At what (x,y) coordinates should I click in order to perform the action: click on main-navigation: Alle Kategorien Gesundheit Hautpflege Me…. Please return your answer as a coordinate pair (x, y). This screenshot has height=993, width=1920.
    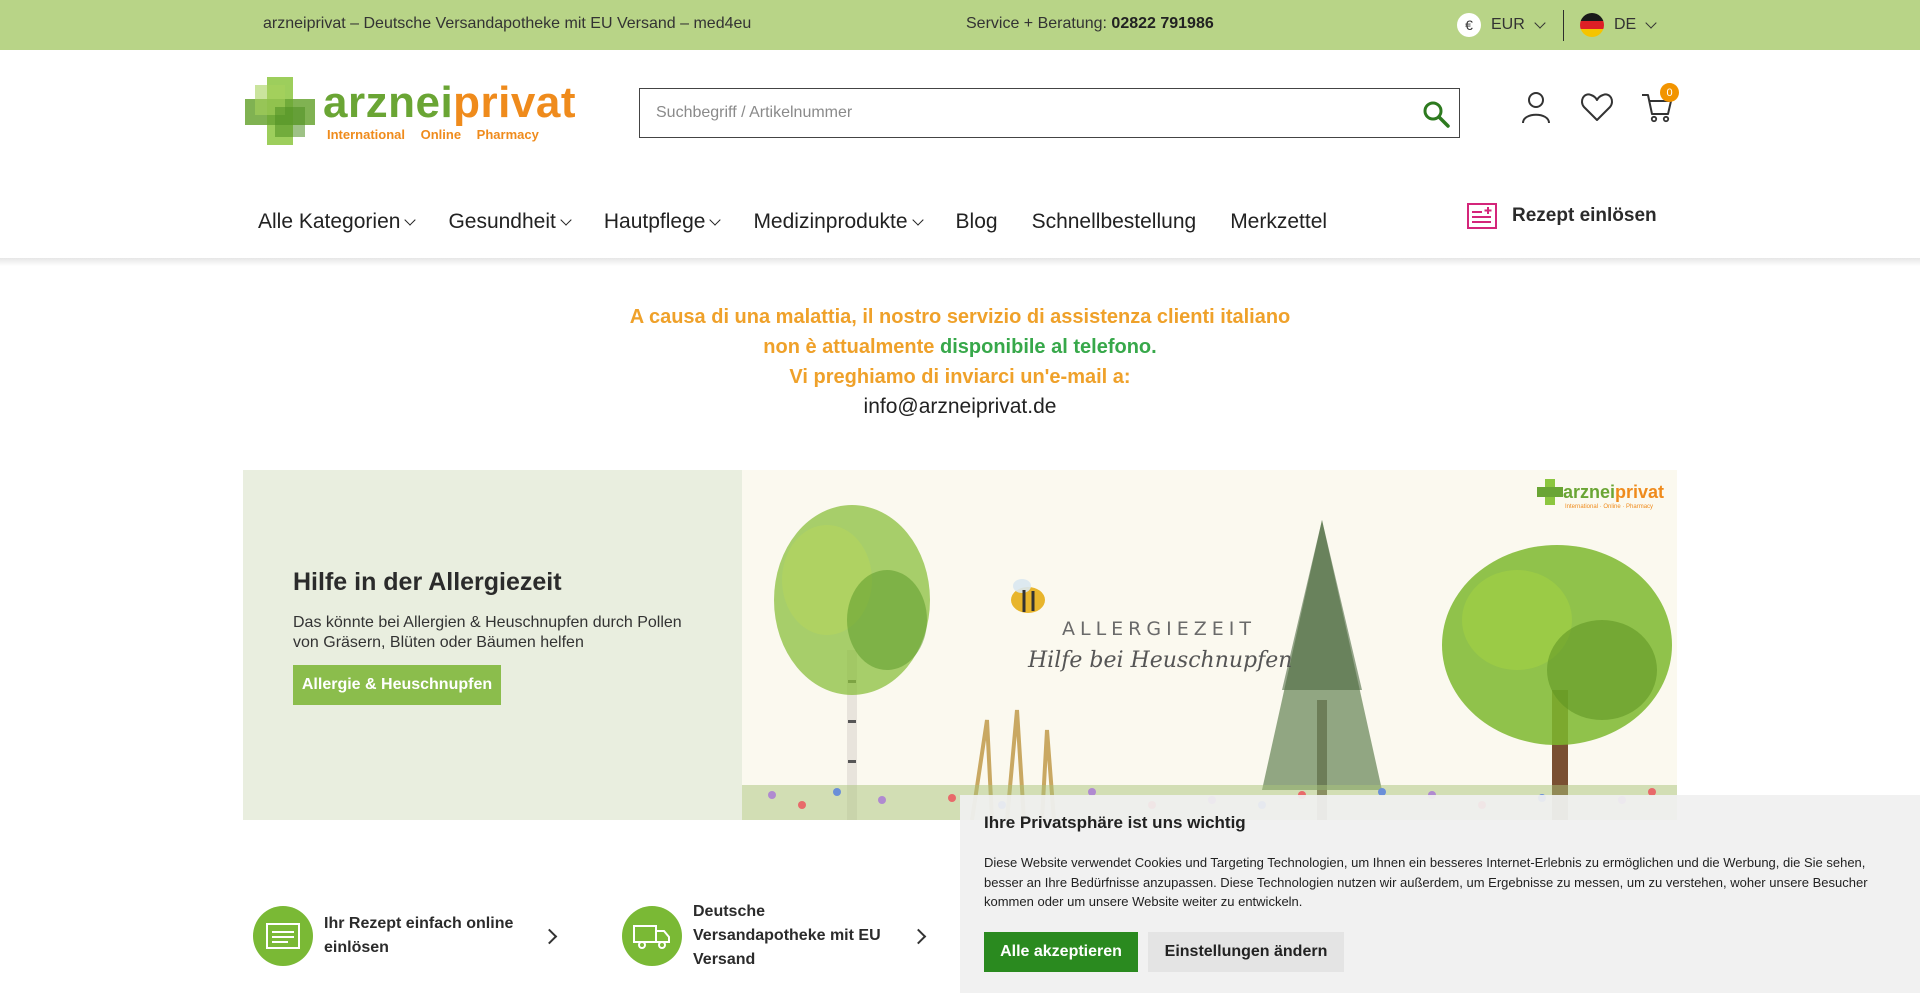
    Looking at the image, I should click on (809, 222).